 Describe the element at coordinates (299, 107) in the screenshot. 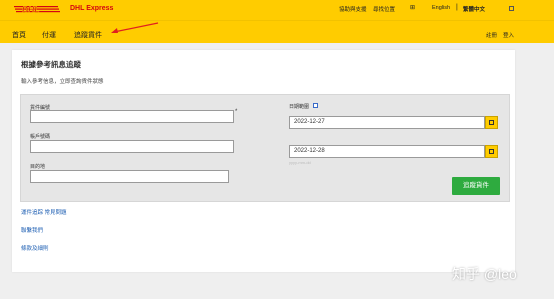

I see `date-range-label: 日期範圍` at that location.